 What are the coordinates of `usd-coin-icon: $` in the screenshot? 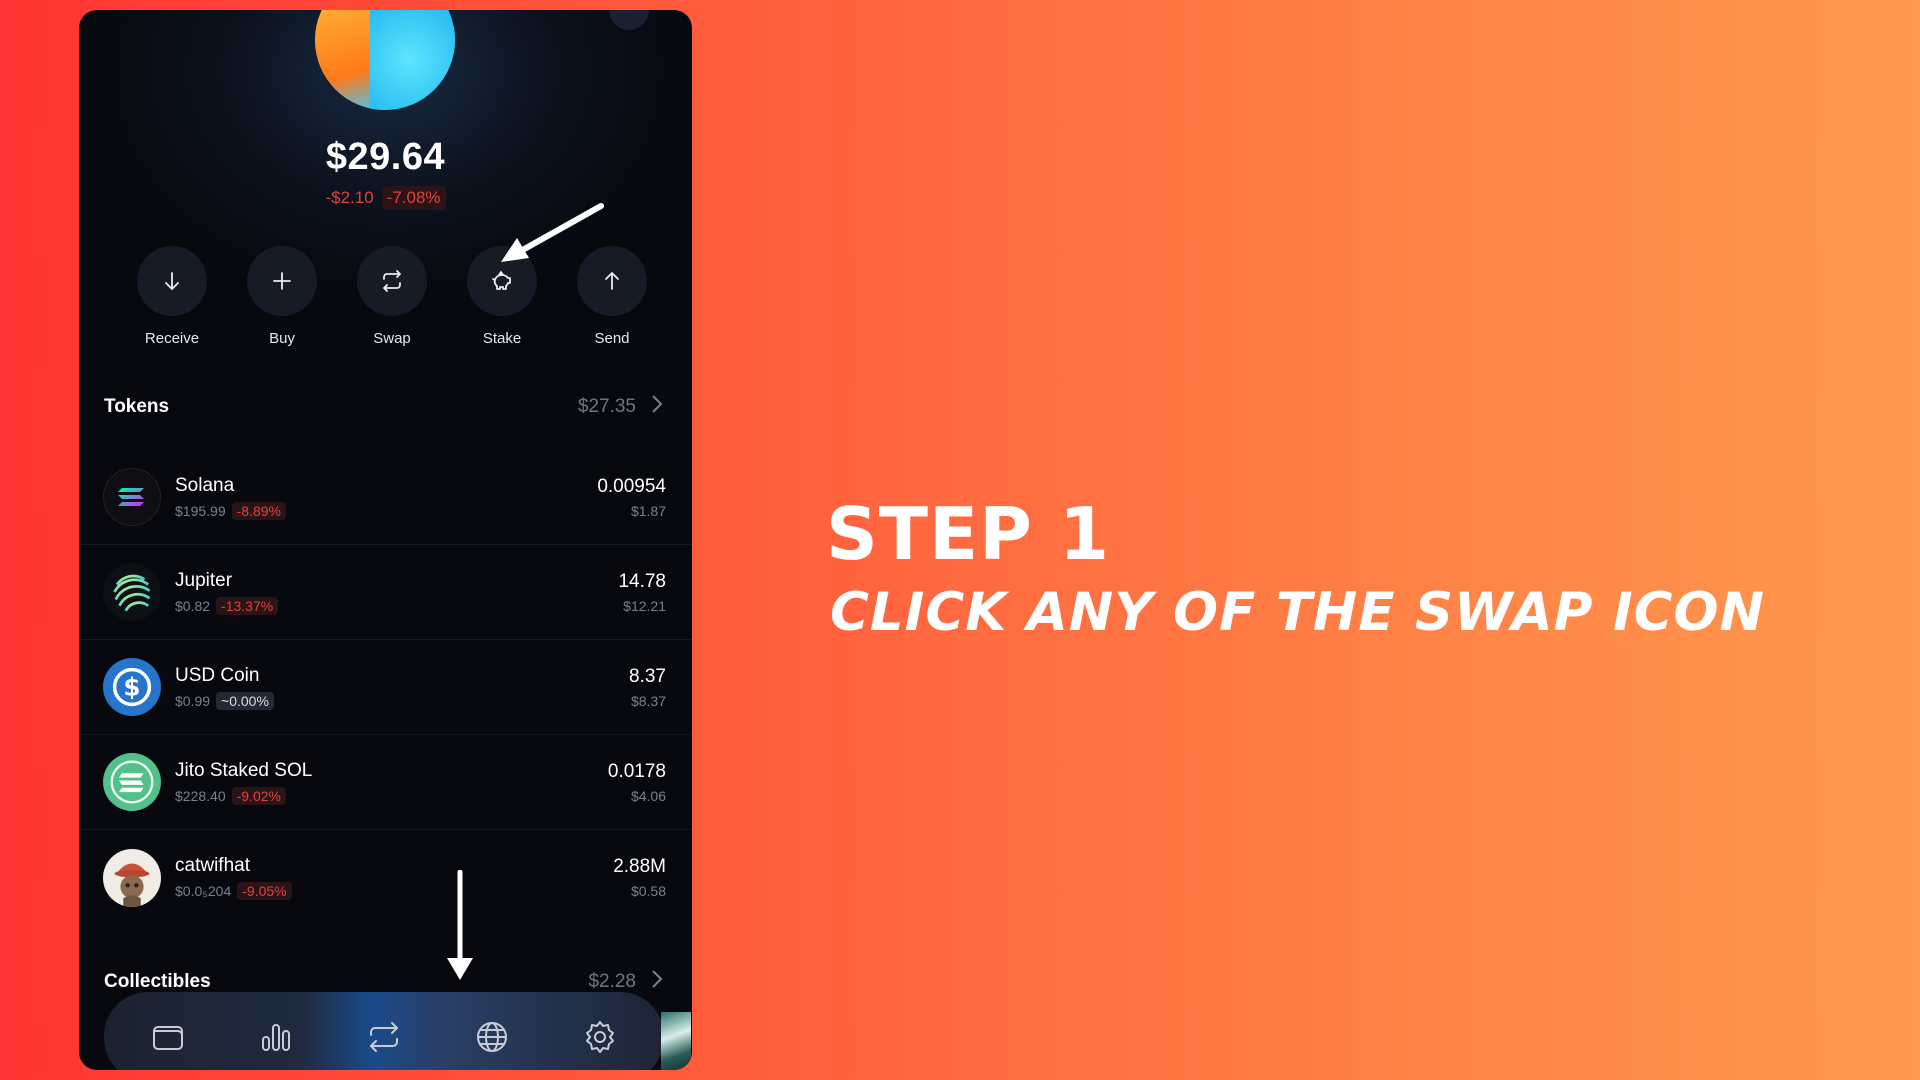 It's located at (132, 687).